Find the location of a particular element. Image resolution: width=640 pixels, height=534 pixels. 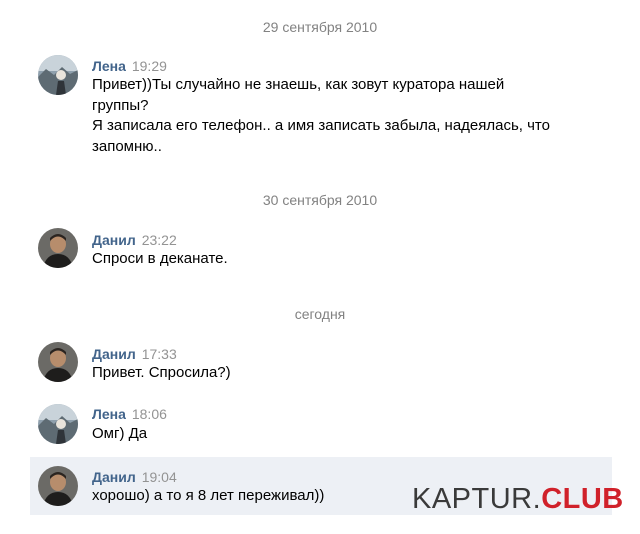

message-line: запомню.. is located at coordinates (127, 146).